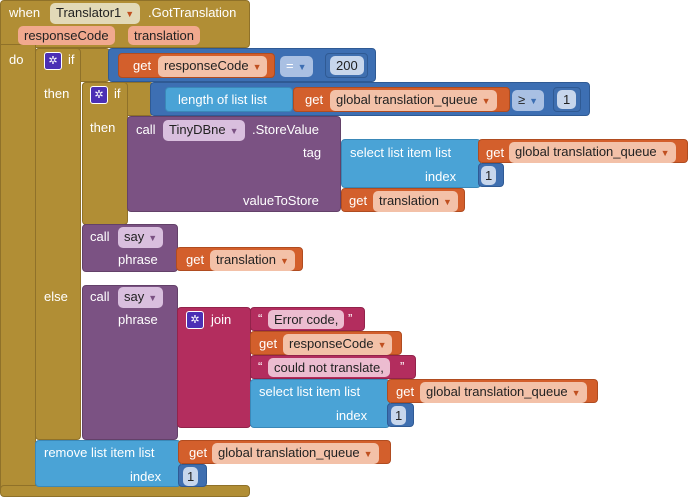 The image size is (688, 500). What do you see at coordinates (192, 12) in the screenshot?
I see `event-name: .GotTranslation` at bounding box center [192, 12].